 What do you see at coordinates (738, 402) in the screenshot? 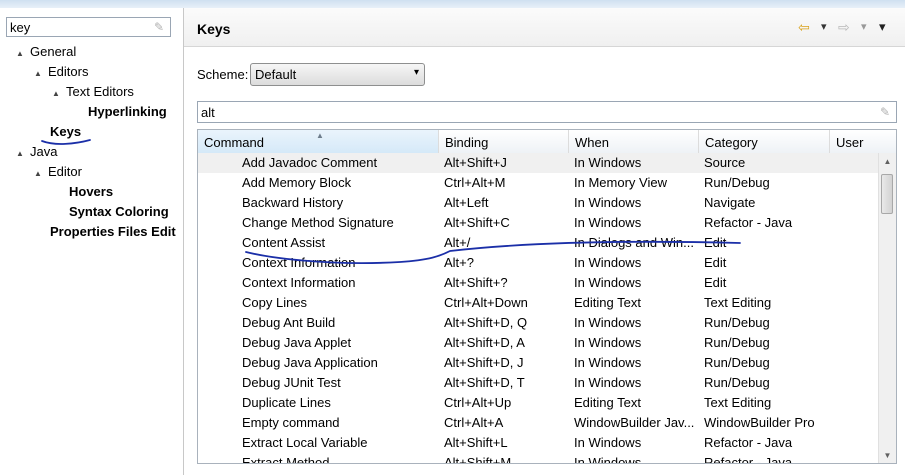
I see `cell-category: Text Editing` at bounding box center [738, 402].